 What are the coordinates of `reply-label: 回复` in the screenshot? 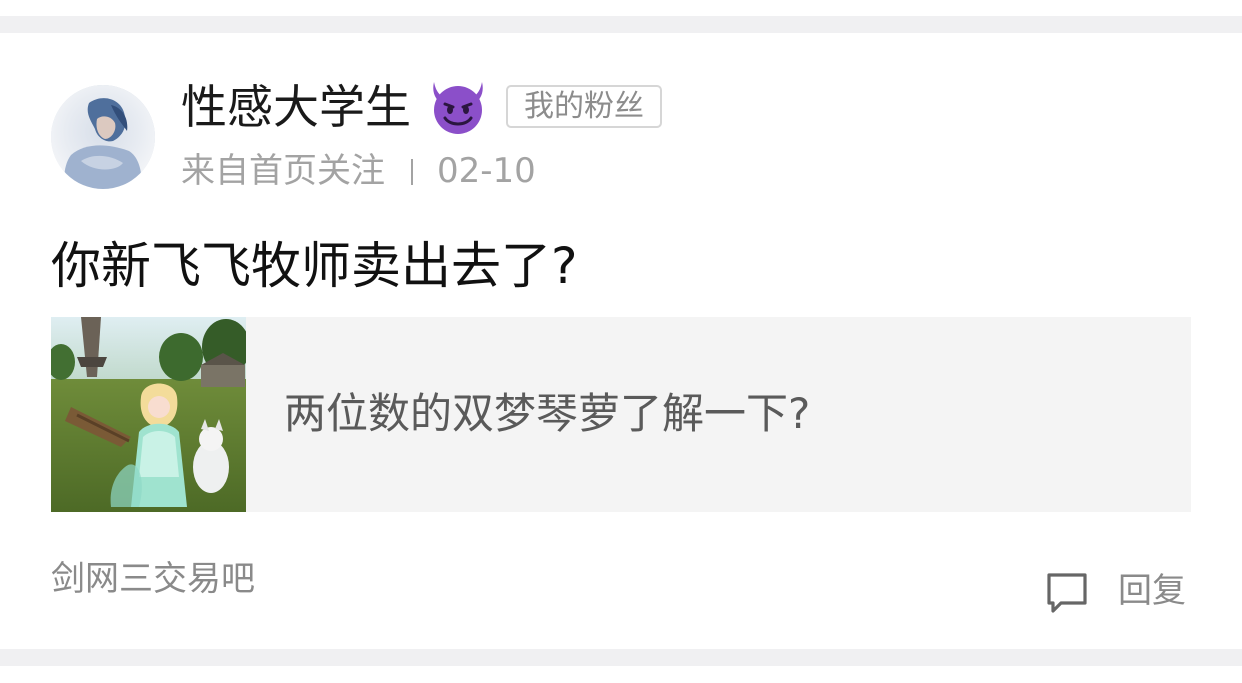 It's located at (1152, 591).